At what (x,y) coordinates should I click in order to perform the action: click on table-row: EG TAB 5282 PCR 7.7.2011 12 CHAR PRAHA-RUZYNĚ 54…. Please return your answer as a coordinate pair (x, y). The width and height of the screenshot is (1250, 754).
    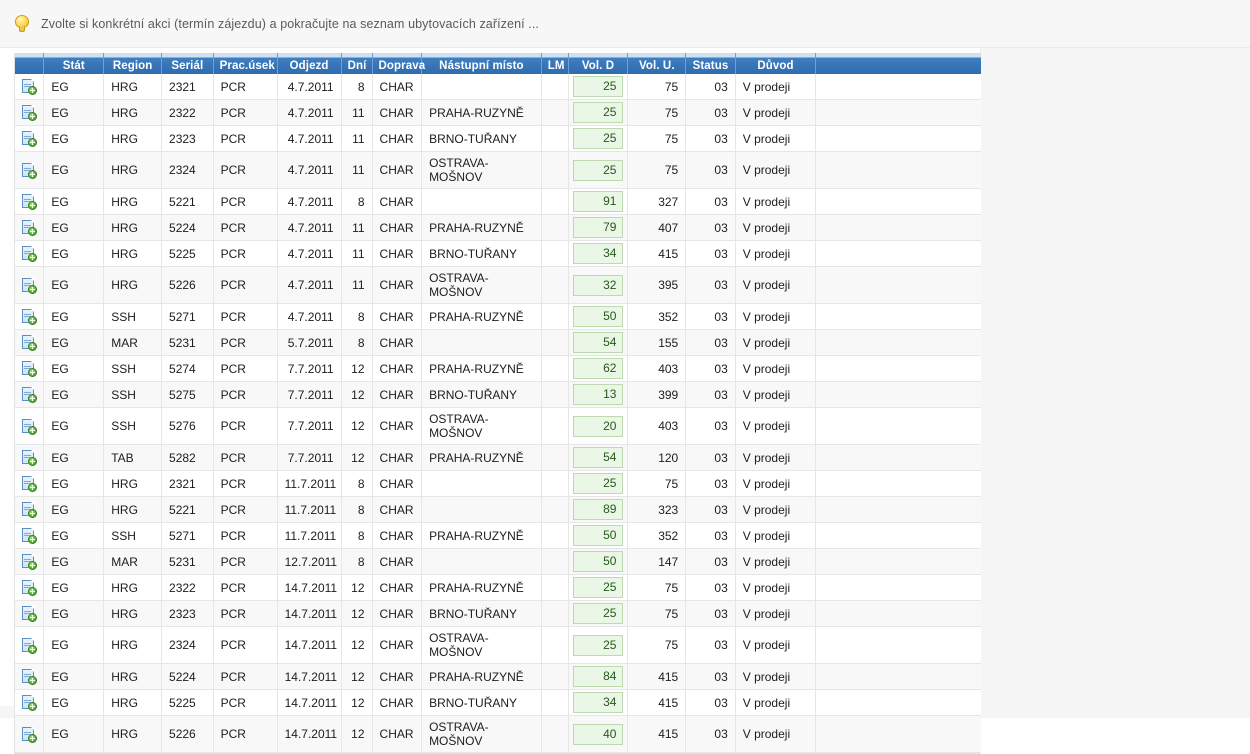
    Looking at the image, I should click on (498, 457).